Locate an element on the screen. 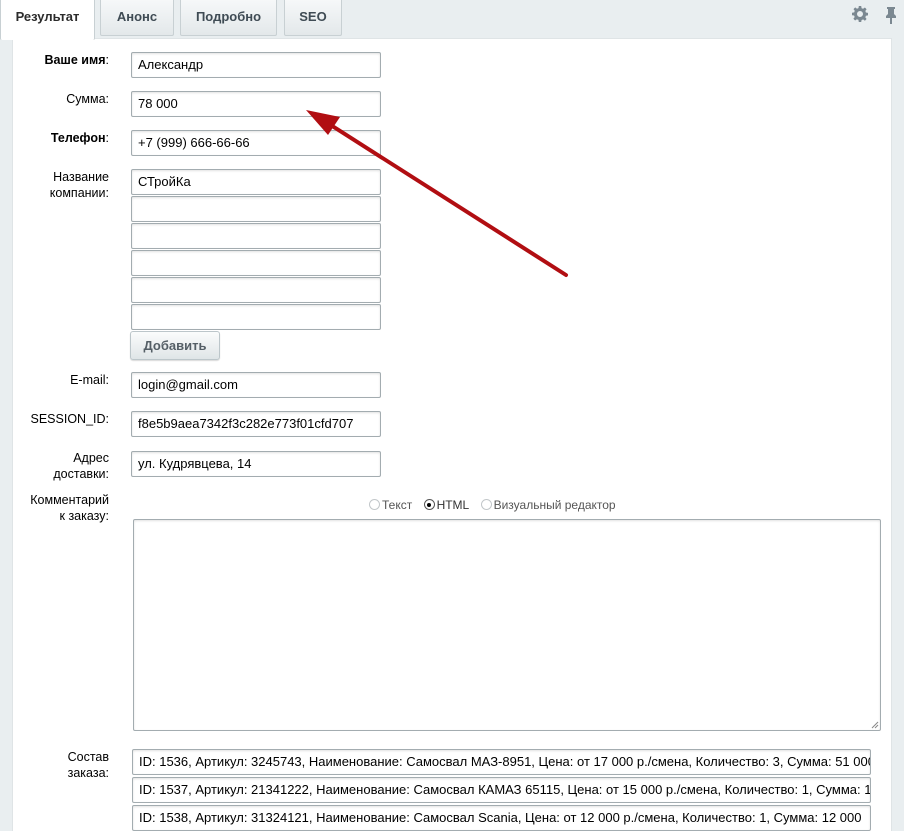  sum-label: Сумма: is located at coordinates (87, 99).